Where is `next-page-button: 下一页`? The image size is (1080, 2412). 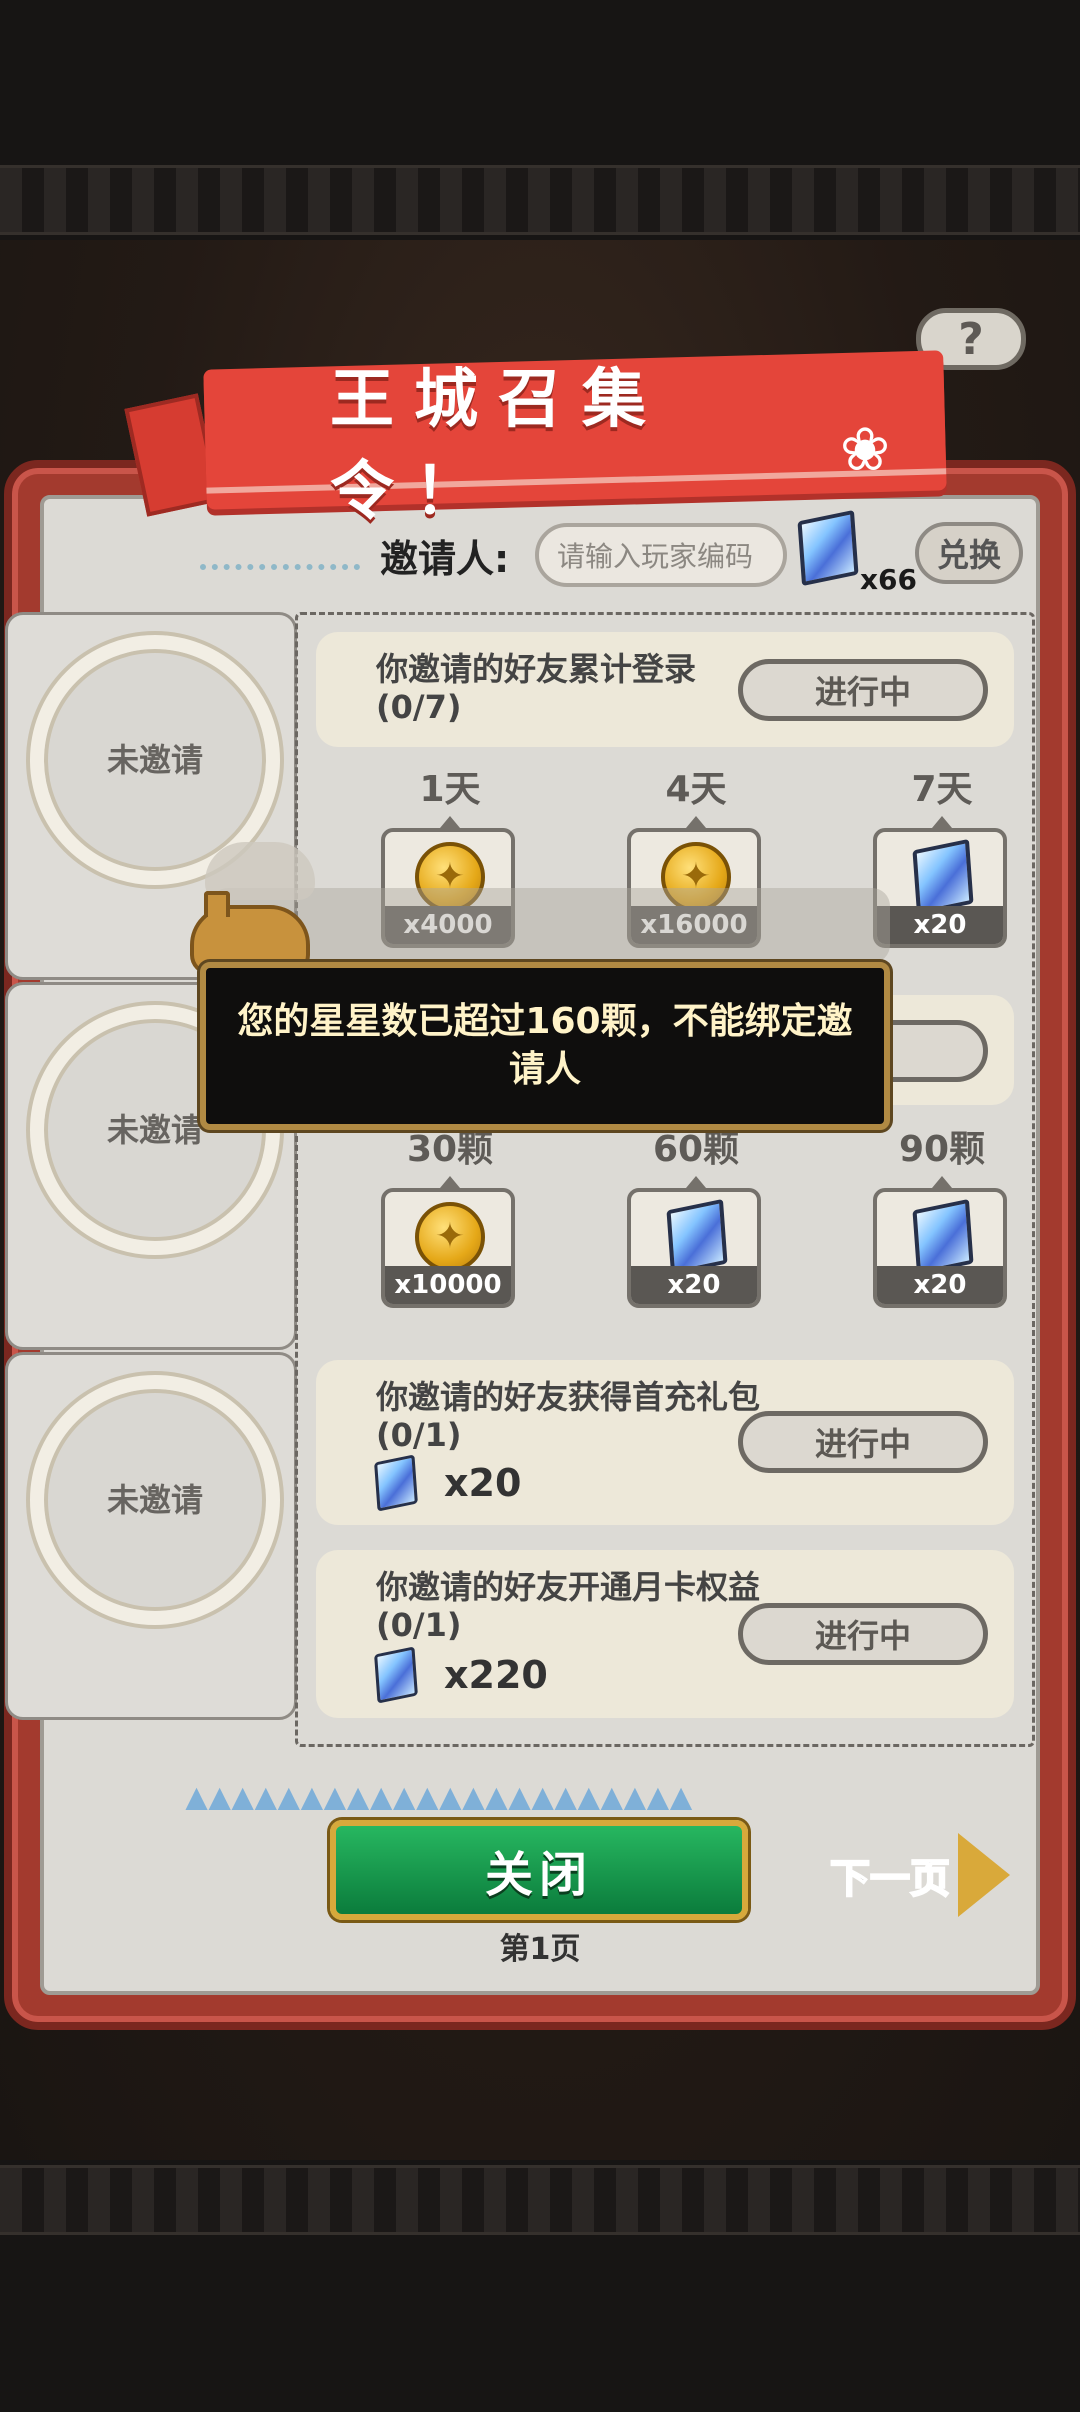 next-page-button: 下一页 is located at coordinates (929, 1875).